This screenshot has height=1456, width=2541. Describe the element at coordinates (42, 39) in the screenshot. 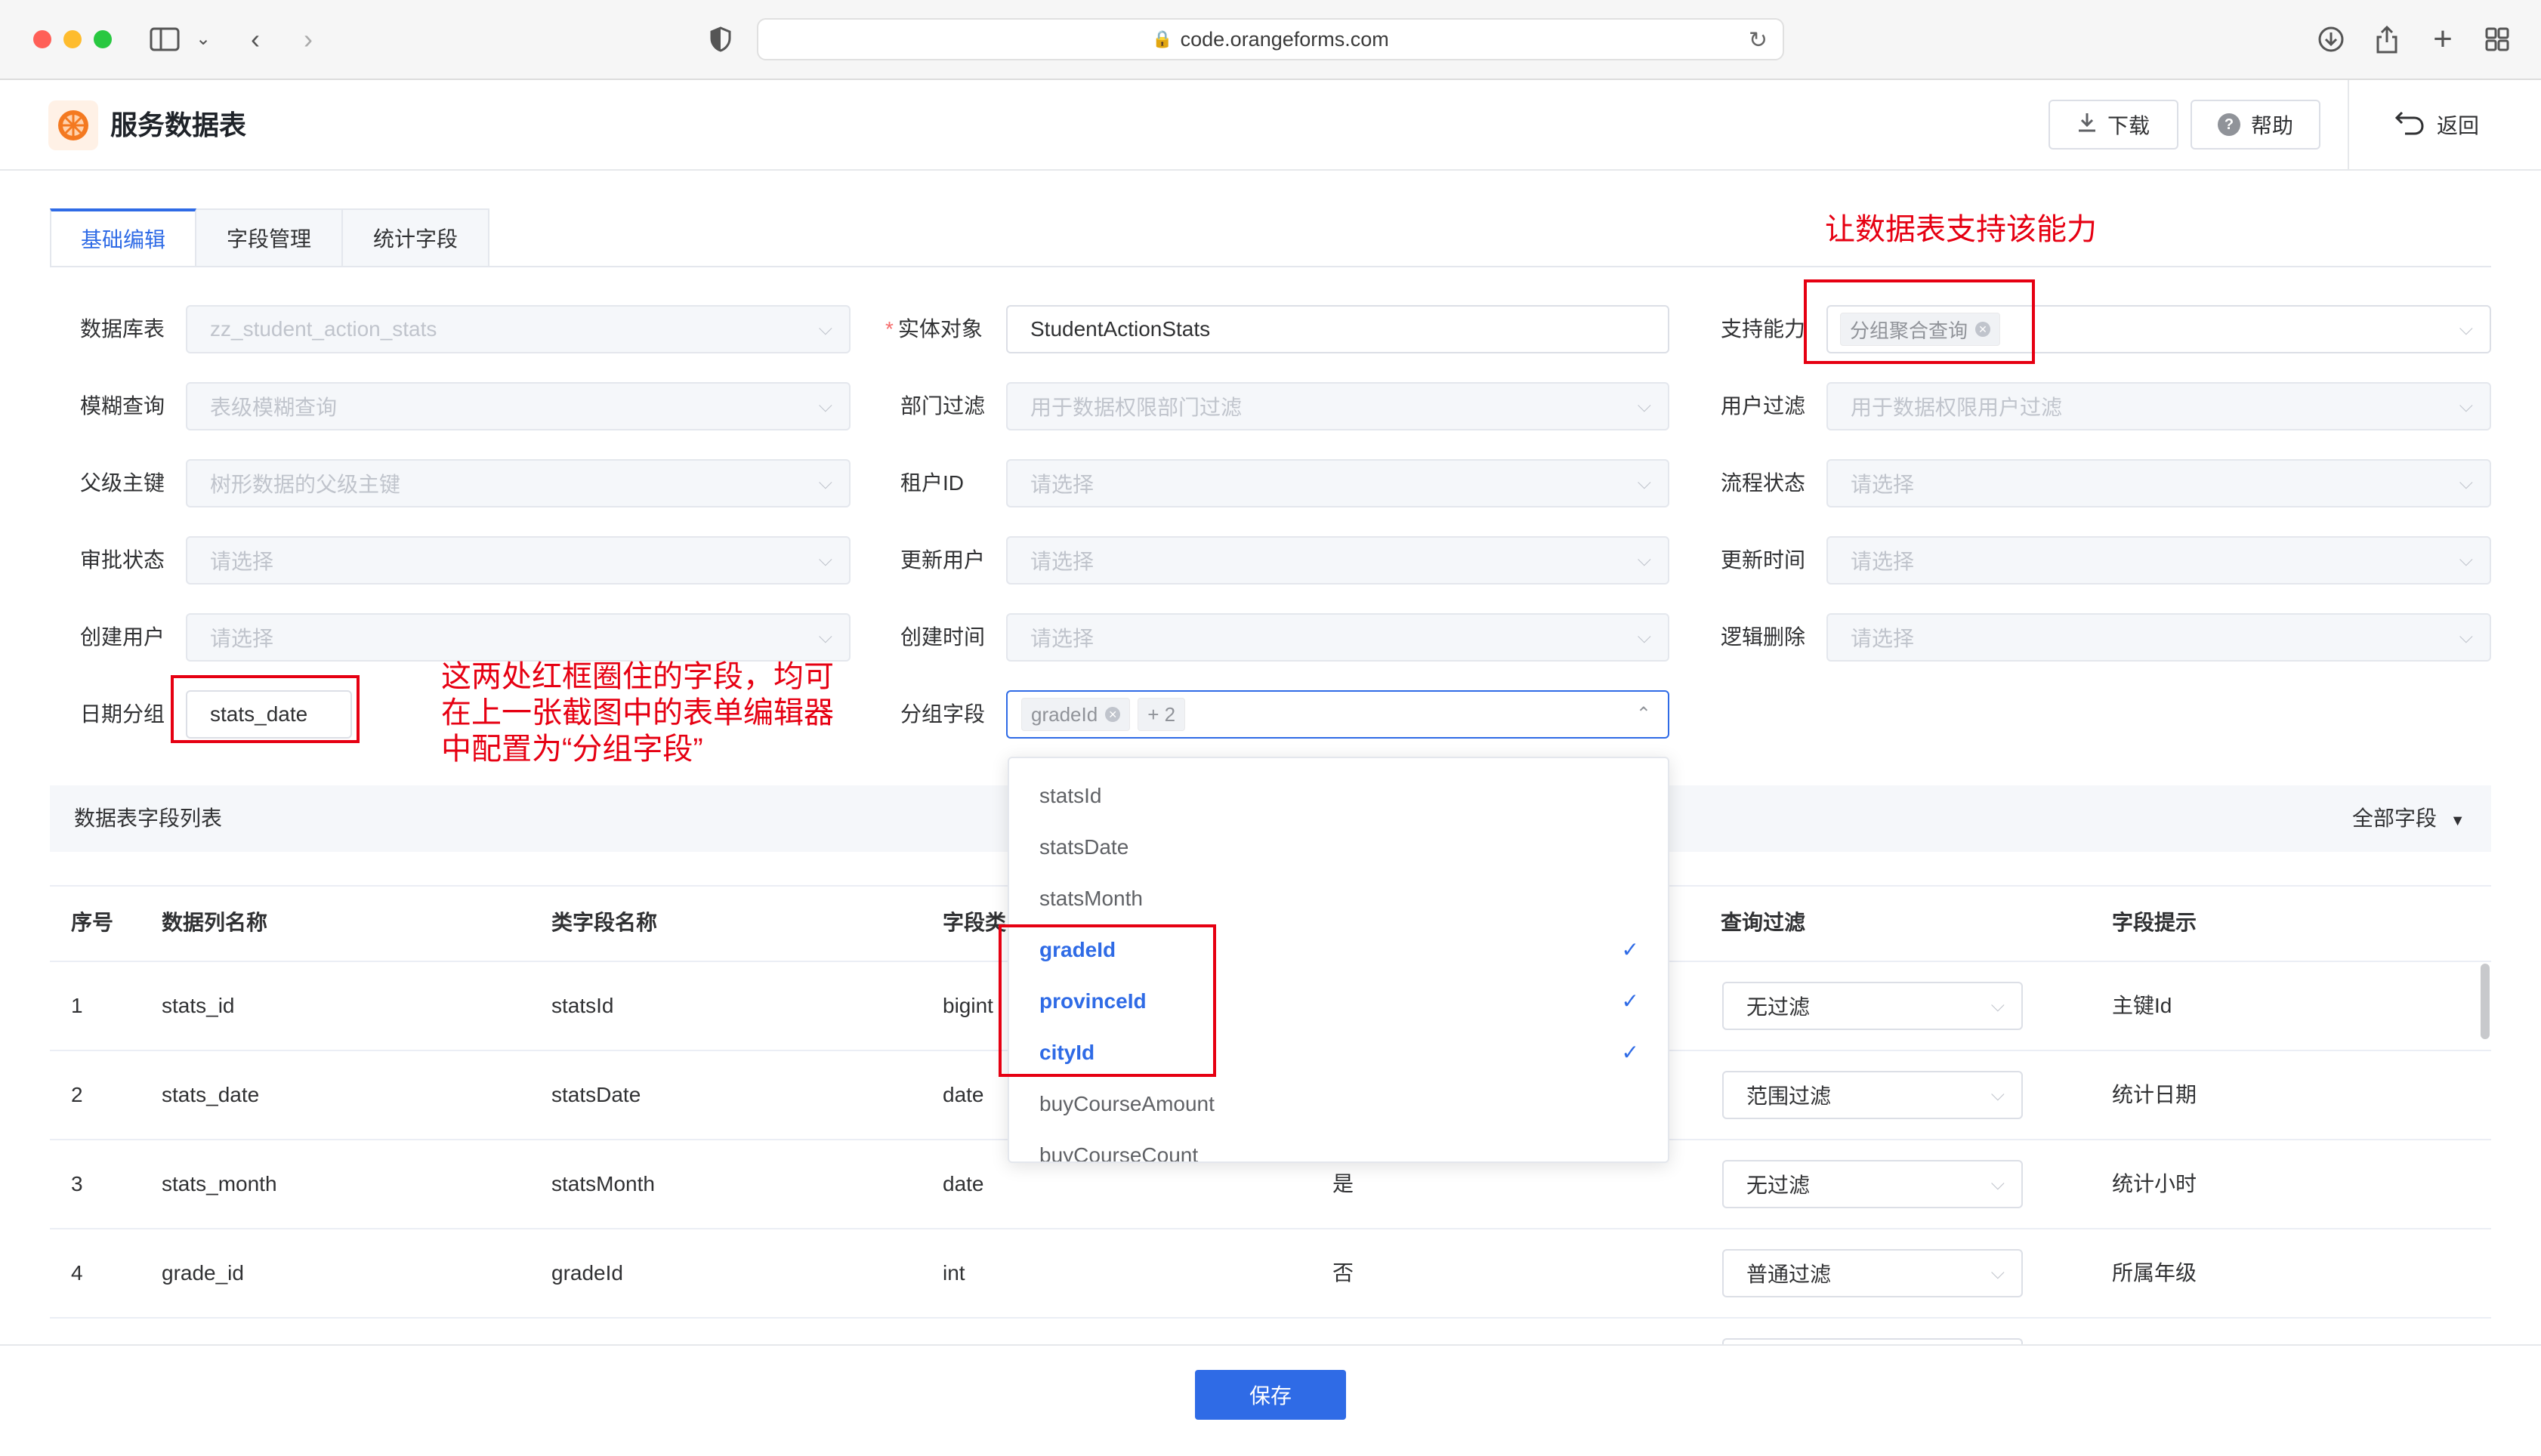

I see `close-window-button` at that location.